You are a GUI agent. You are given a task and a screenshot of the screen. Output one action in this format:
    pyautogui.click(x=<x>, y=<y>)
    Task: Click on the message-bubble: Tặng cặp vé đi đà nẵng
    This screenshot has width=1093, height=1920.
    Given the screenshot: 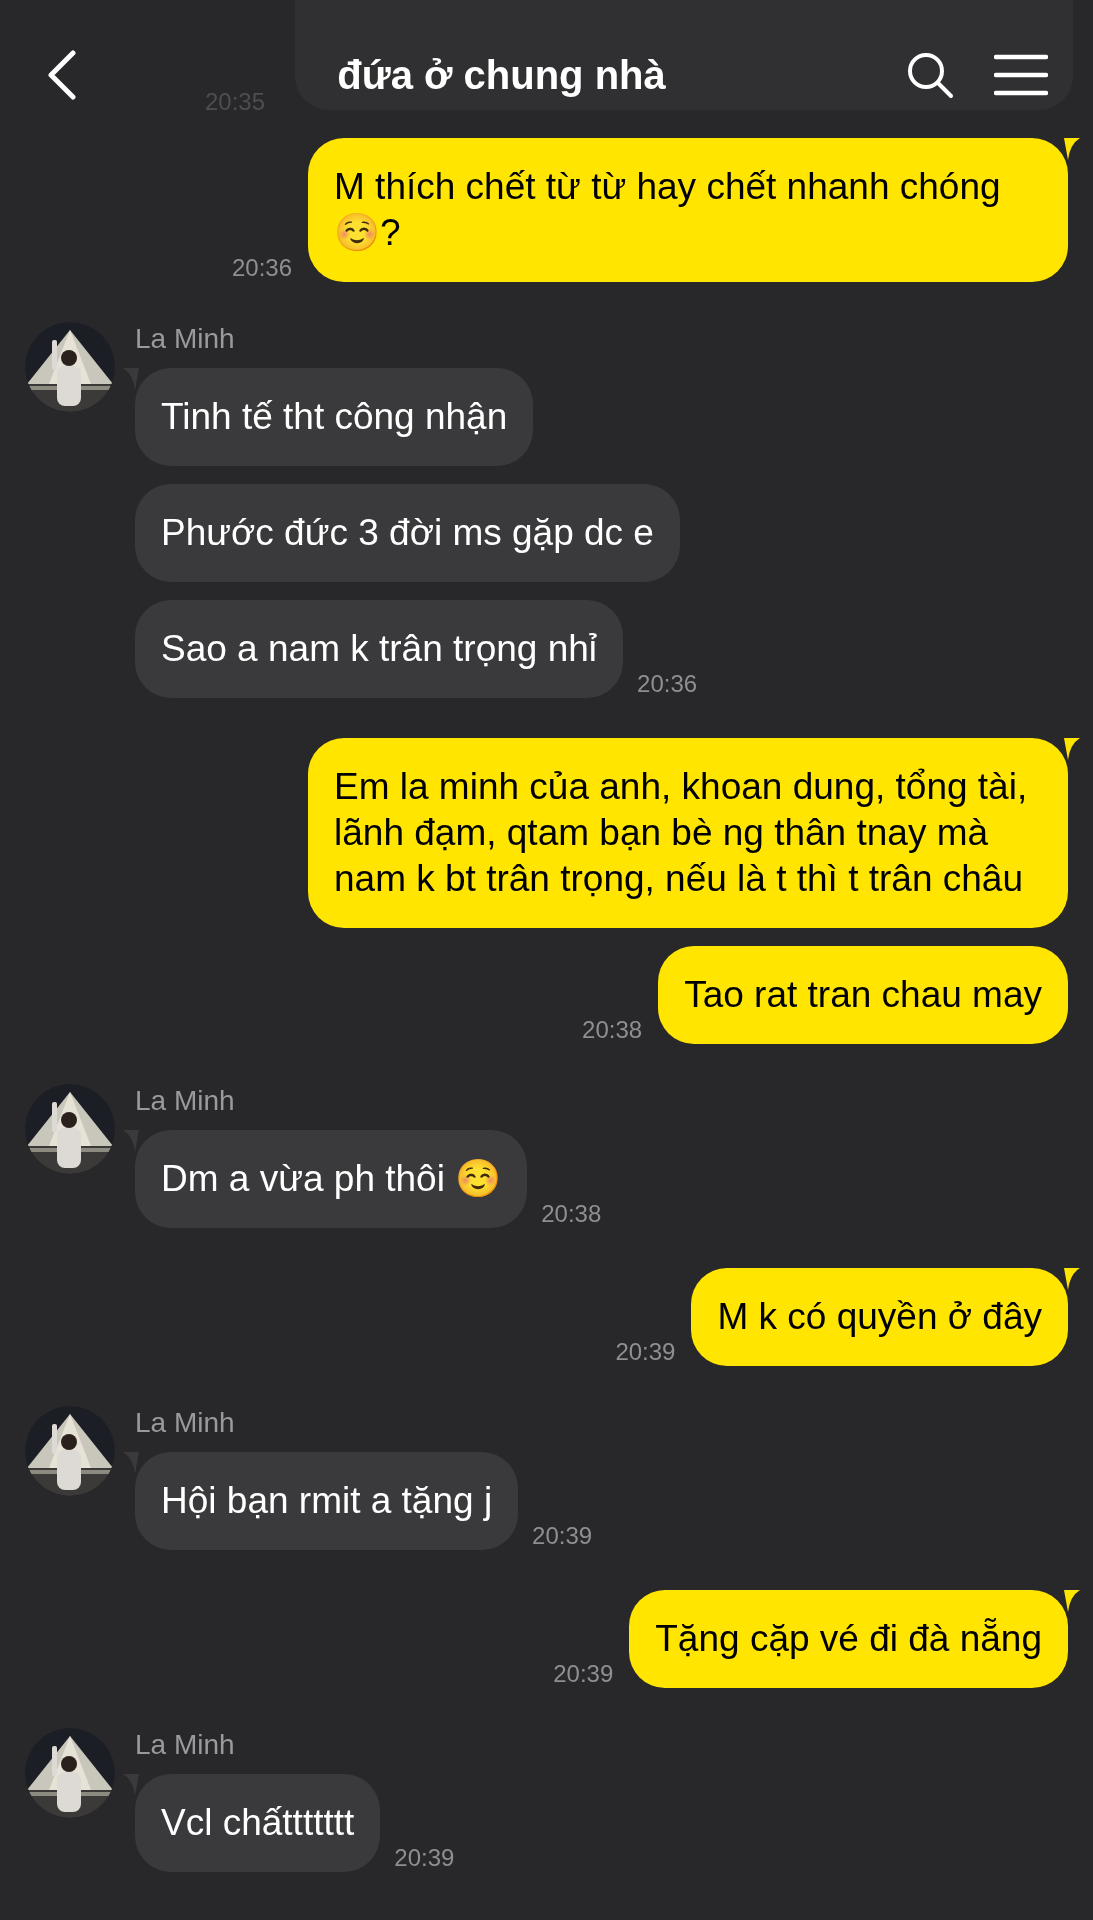 What is the action you would take?
    pyautogui.click(x=848, y=1639)
    